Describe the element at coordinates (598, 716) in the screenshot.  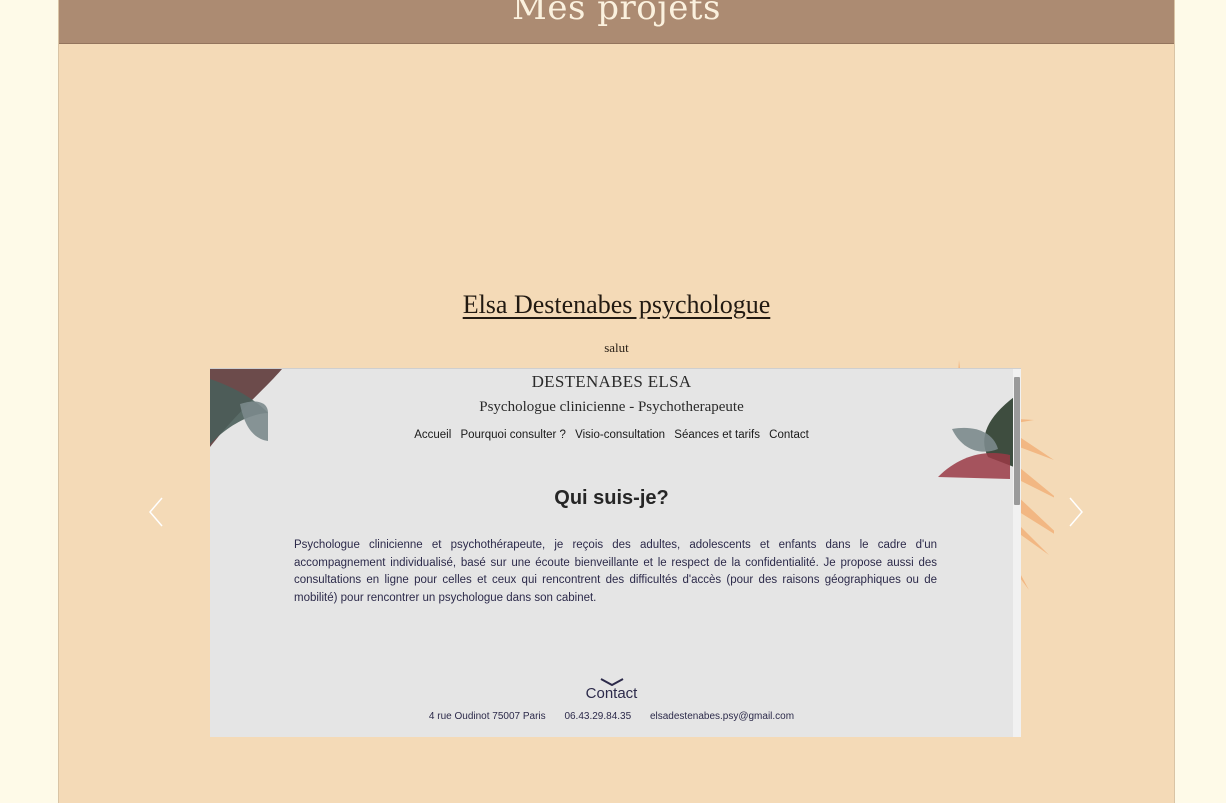
I see `site-phone: 06.43.29.84.35` at that location.